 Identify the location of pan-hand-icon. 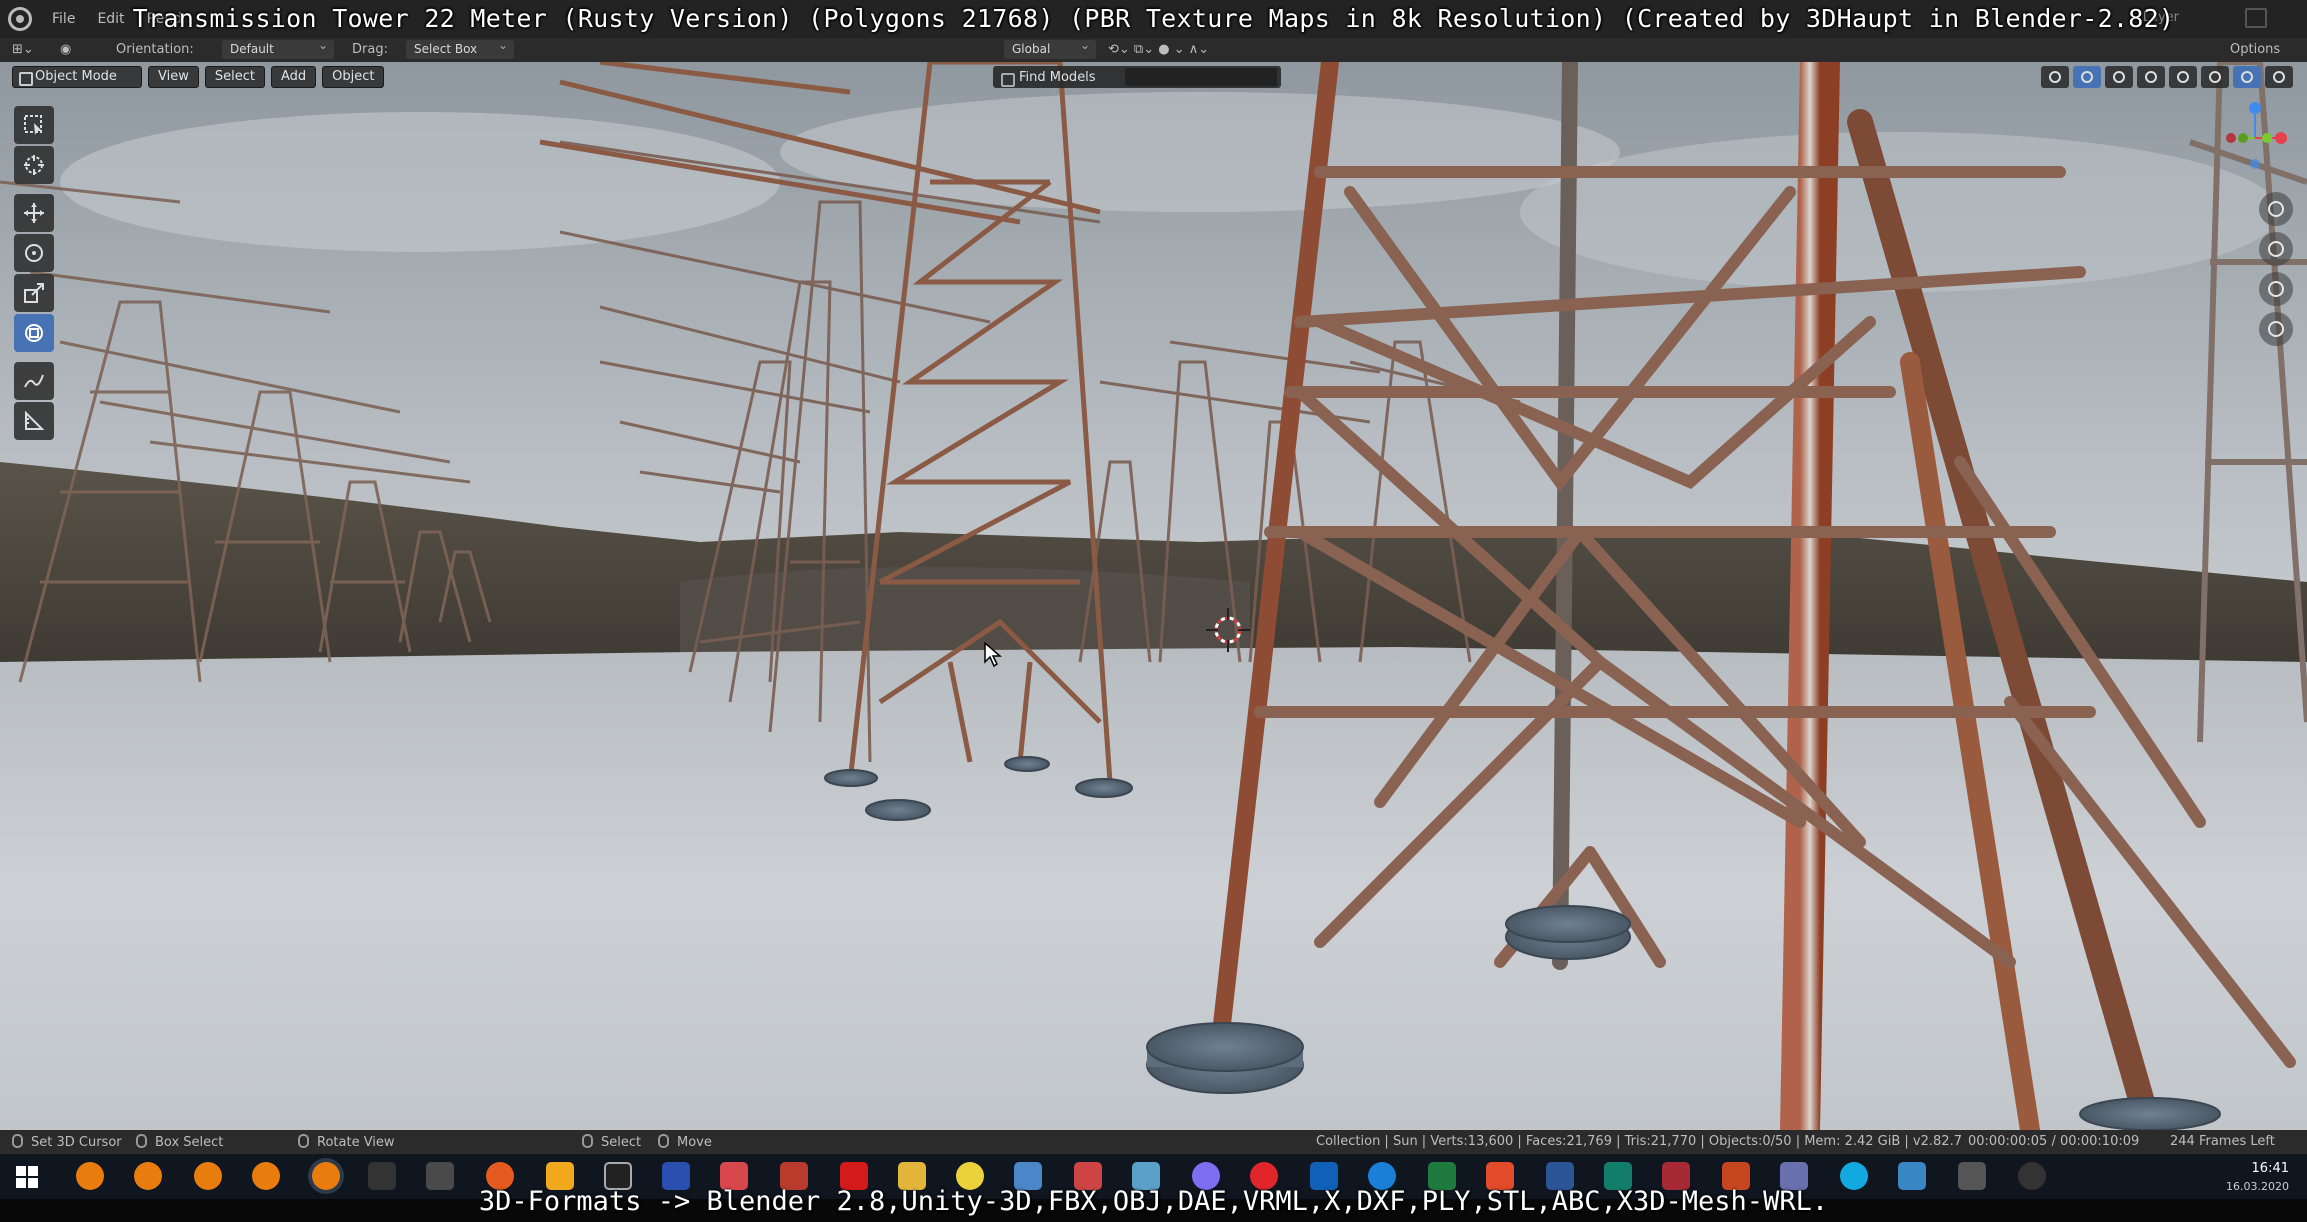
(2276, 249).